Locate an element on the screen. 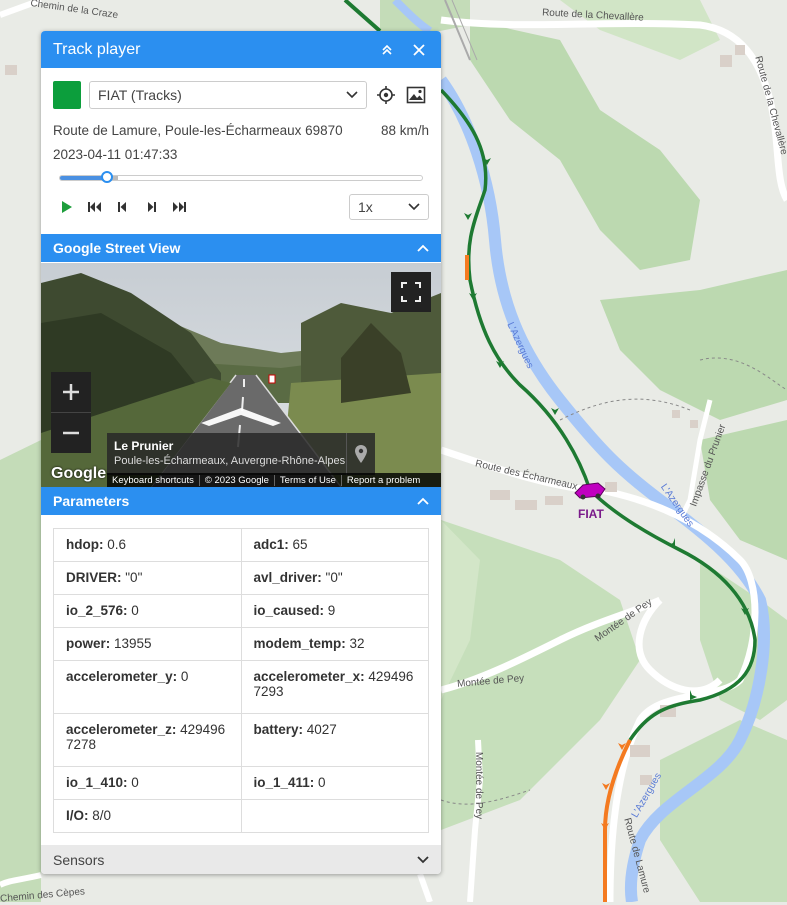 The width and height of the screenshot is (787, 905). param-cell: avl_driver: "0" is located at coordinates (334, 578).